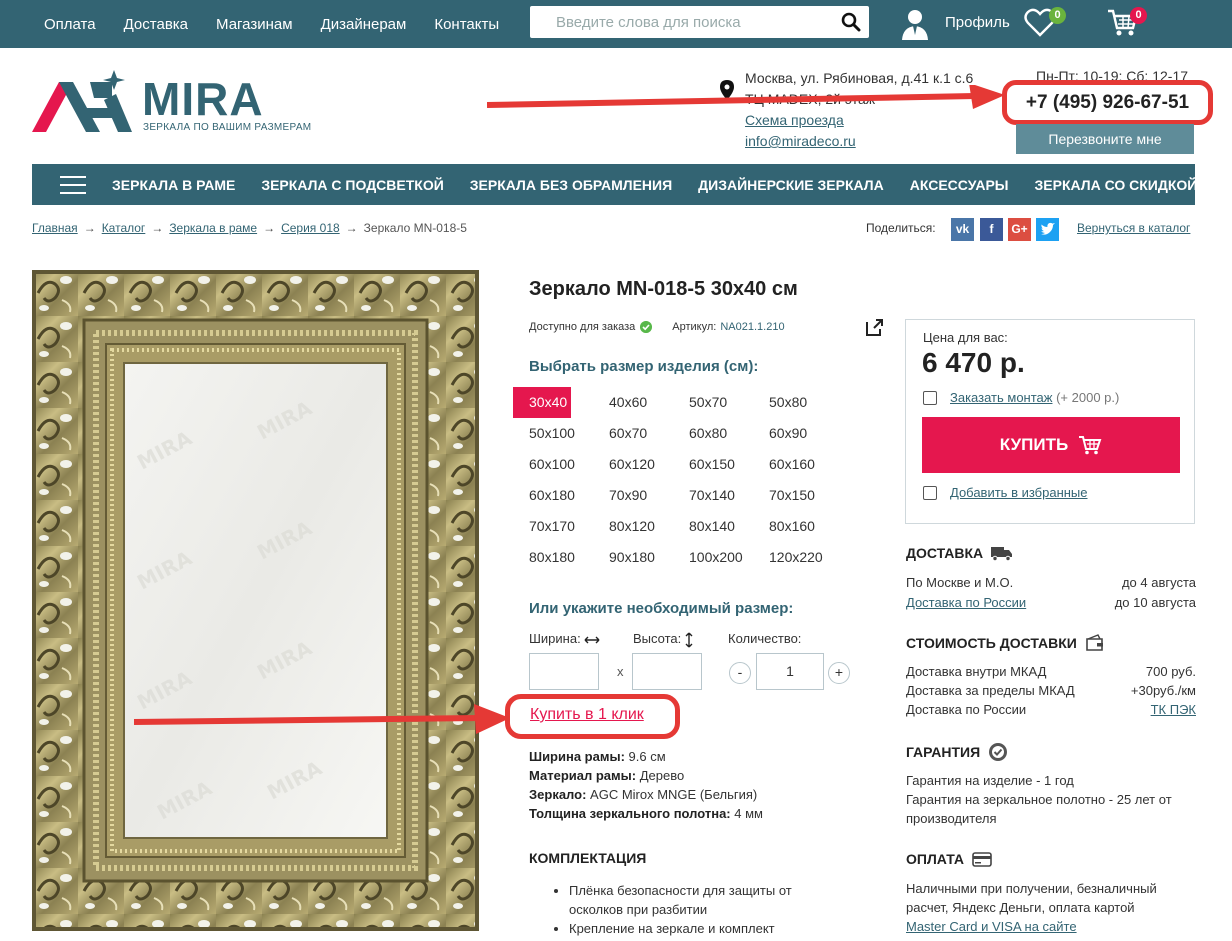 This screenshot has height=941, width=1232. I want to click on back-to-catalog-link: Вернуться в каталог, so click(1133, 228).